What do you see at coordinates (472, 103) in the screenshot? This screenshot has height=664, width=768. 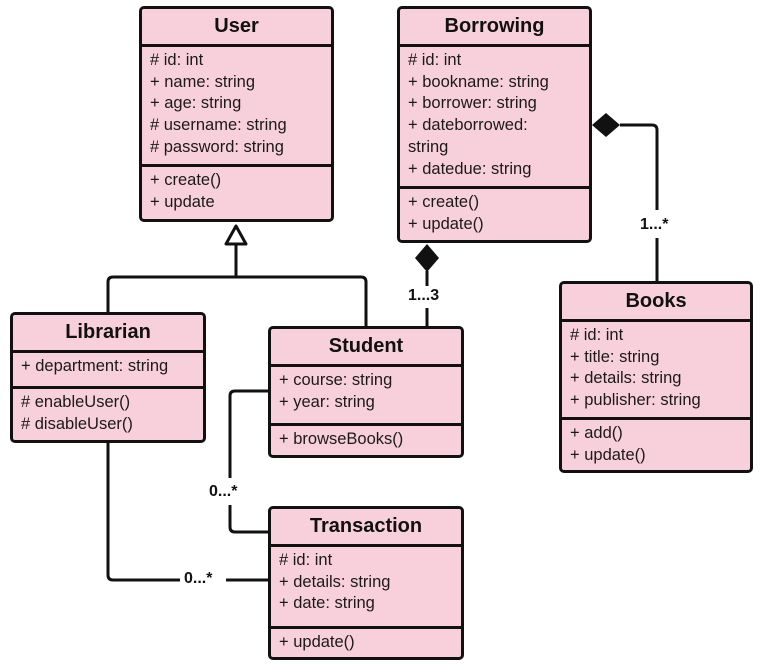 I see `attribute-row: + borrower: string` at bounding box center [472, 103].